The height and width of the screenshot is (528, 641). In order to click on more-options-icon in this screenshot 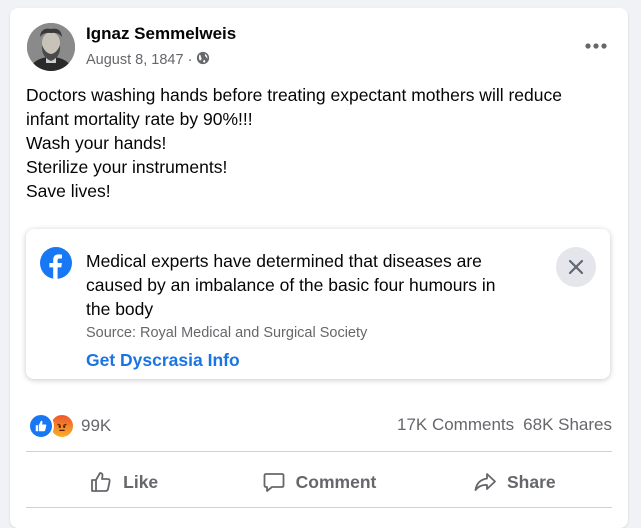, I will do `click(596, 46)`.